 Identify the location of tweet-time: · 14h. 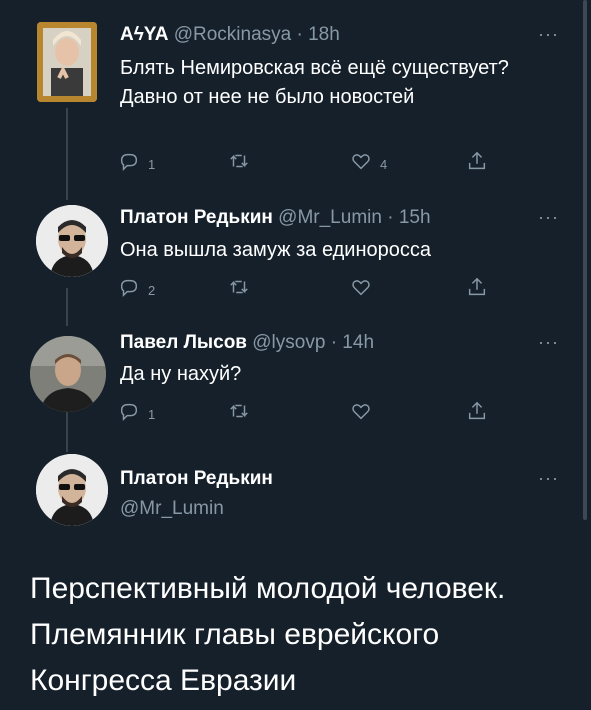
(352, 342).